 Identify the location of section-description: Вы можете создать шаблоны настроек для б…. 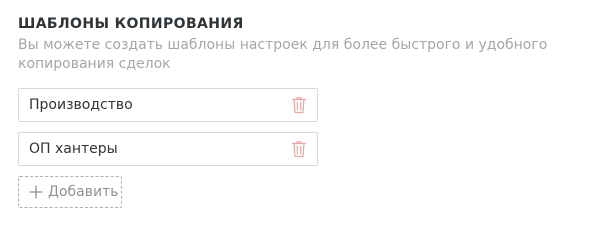
(283, 54).